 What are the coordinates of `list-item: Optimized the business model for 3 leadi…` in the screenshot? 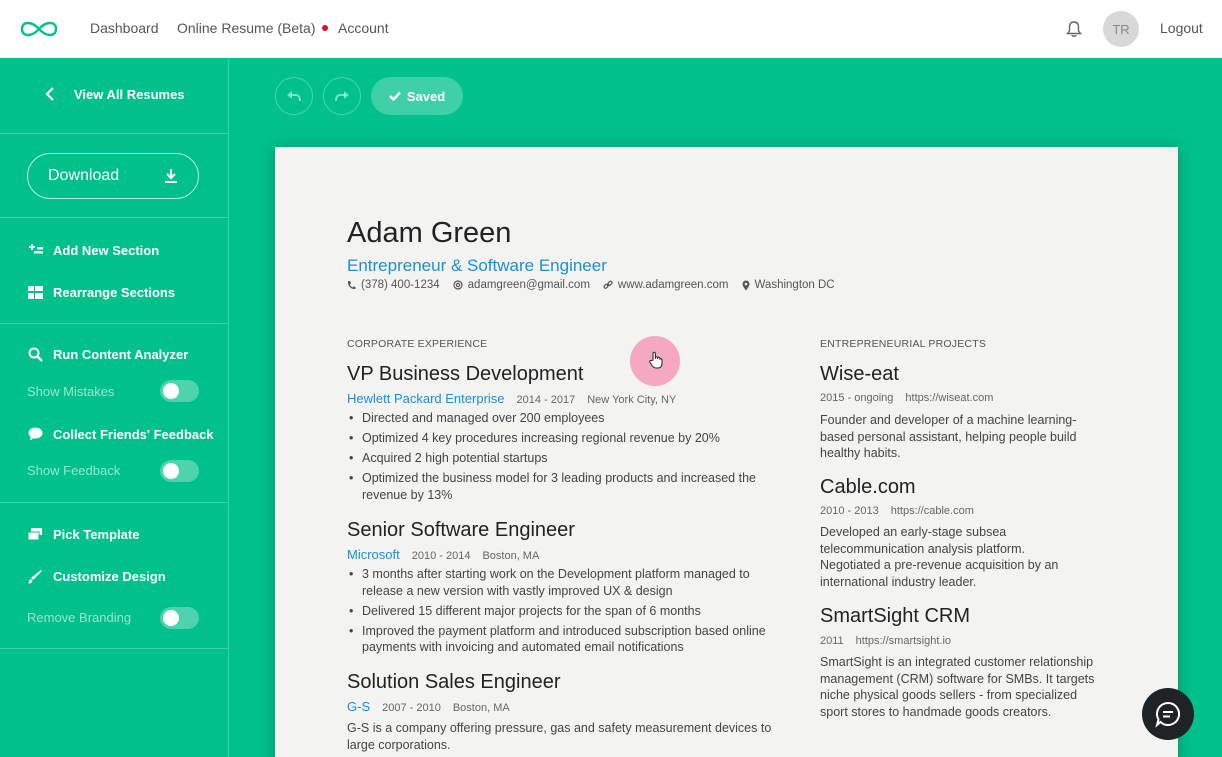 It's located at (559, 486).